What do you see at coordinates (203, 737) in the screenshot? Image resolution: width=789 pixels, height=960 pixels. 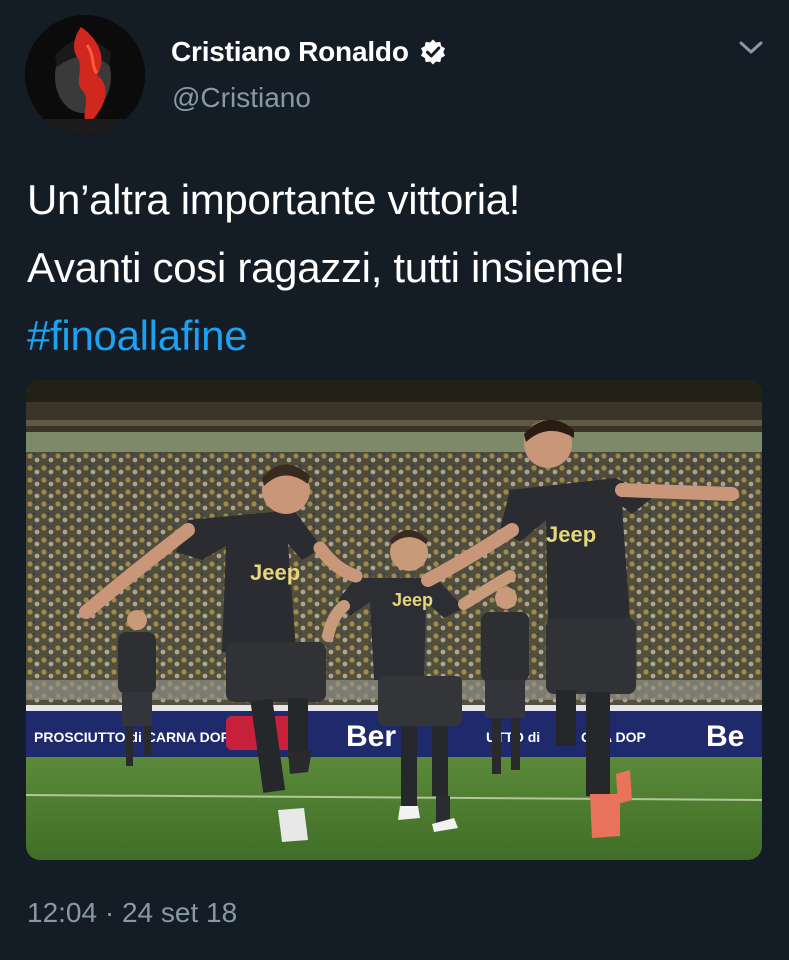 I see `ad-board-text-2: NA DOP` at bounding box center [203, 737].